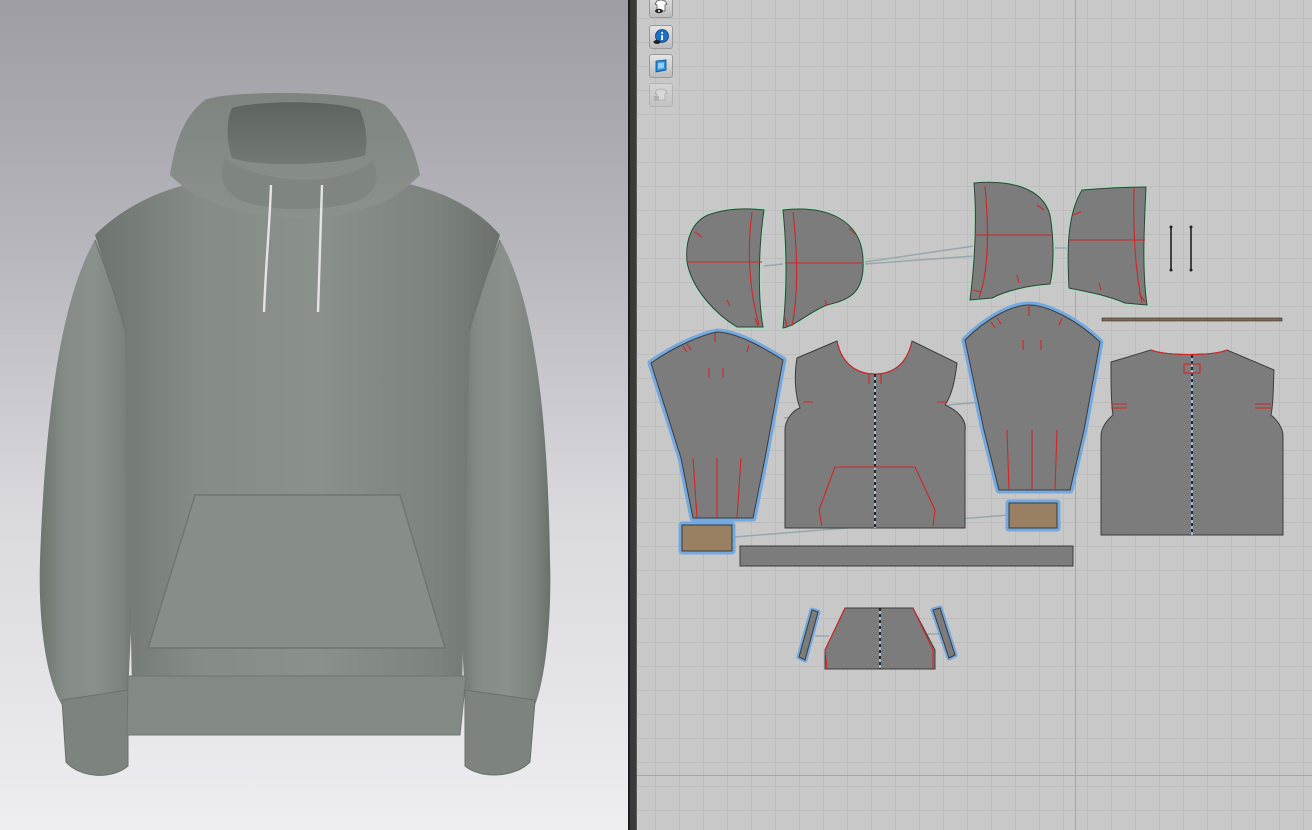  Describe the element at coordinates (1032, 397) in the screenshot. I see `pattern-right-sleeve` at that location.